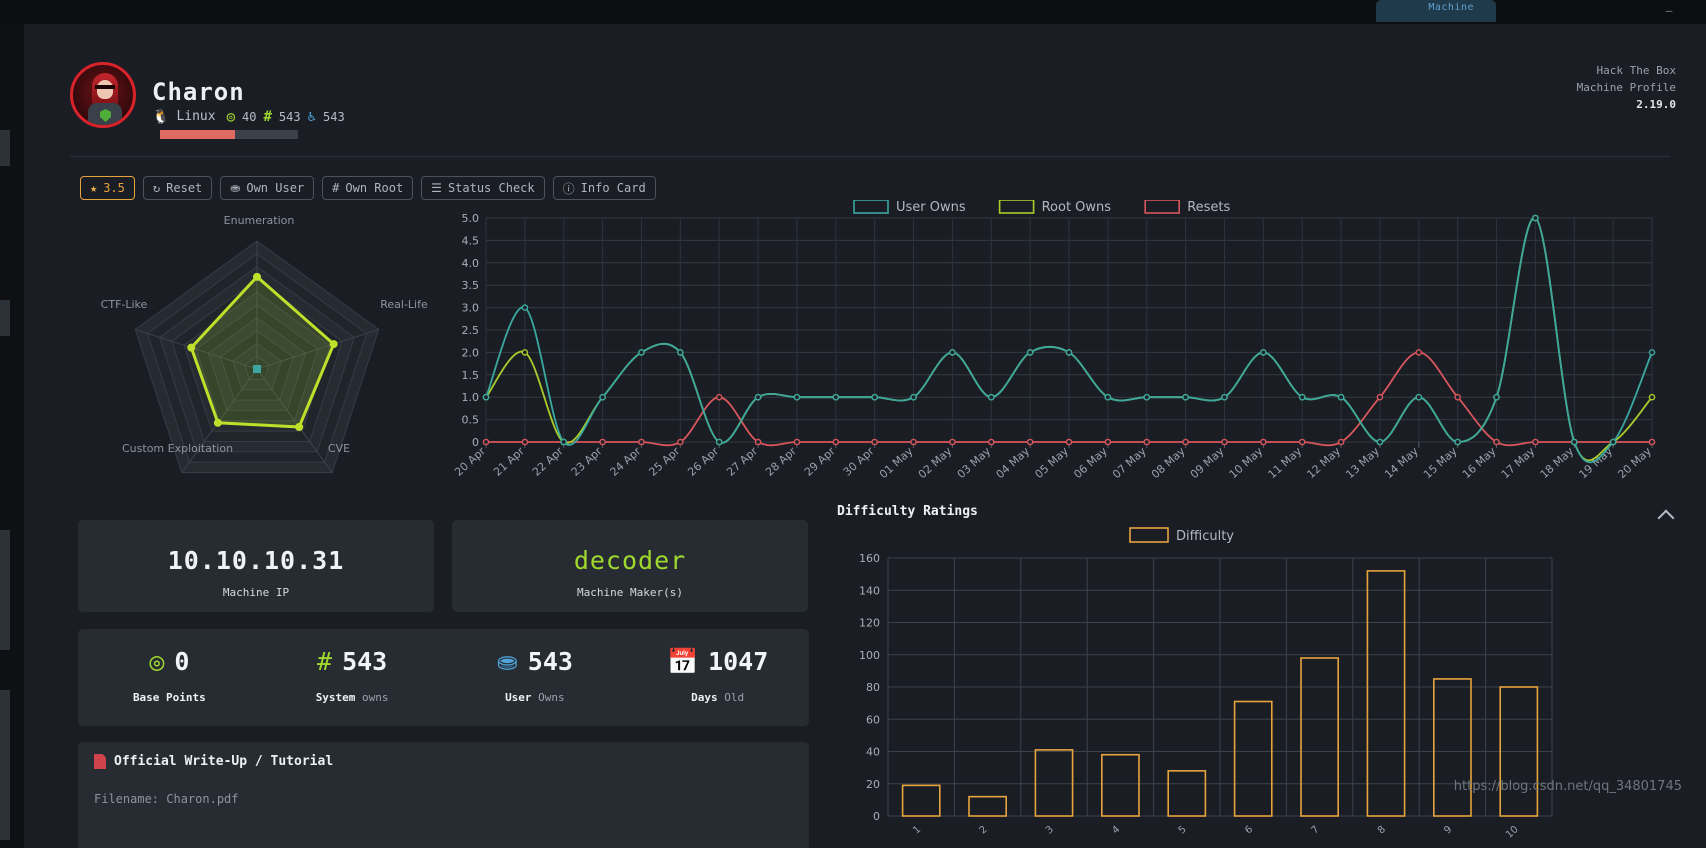  Describe the element at coordinates (1626, 87) in the screenshot. I see `brand-block: Hack The Box Machine Profile 2.19.0` at that location.